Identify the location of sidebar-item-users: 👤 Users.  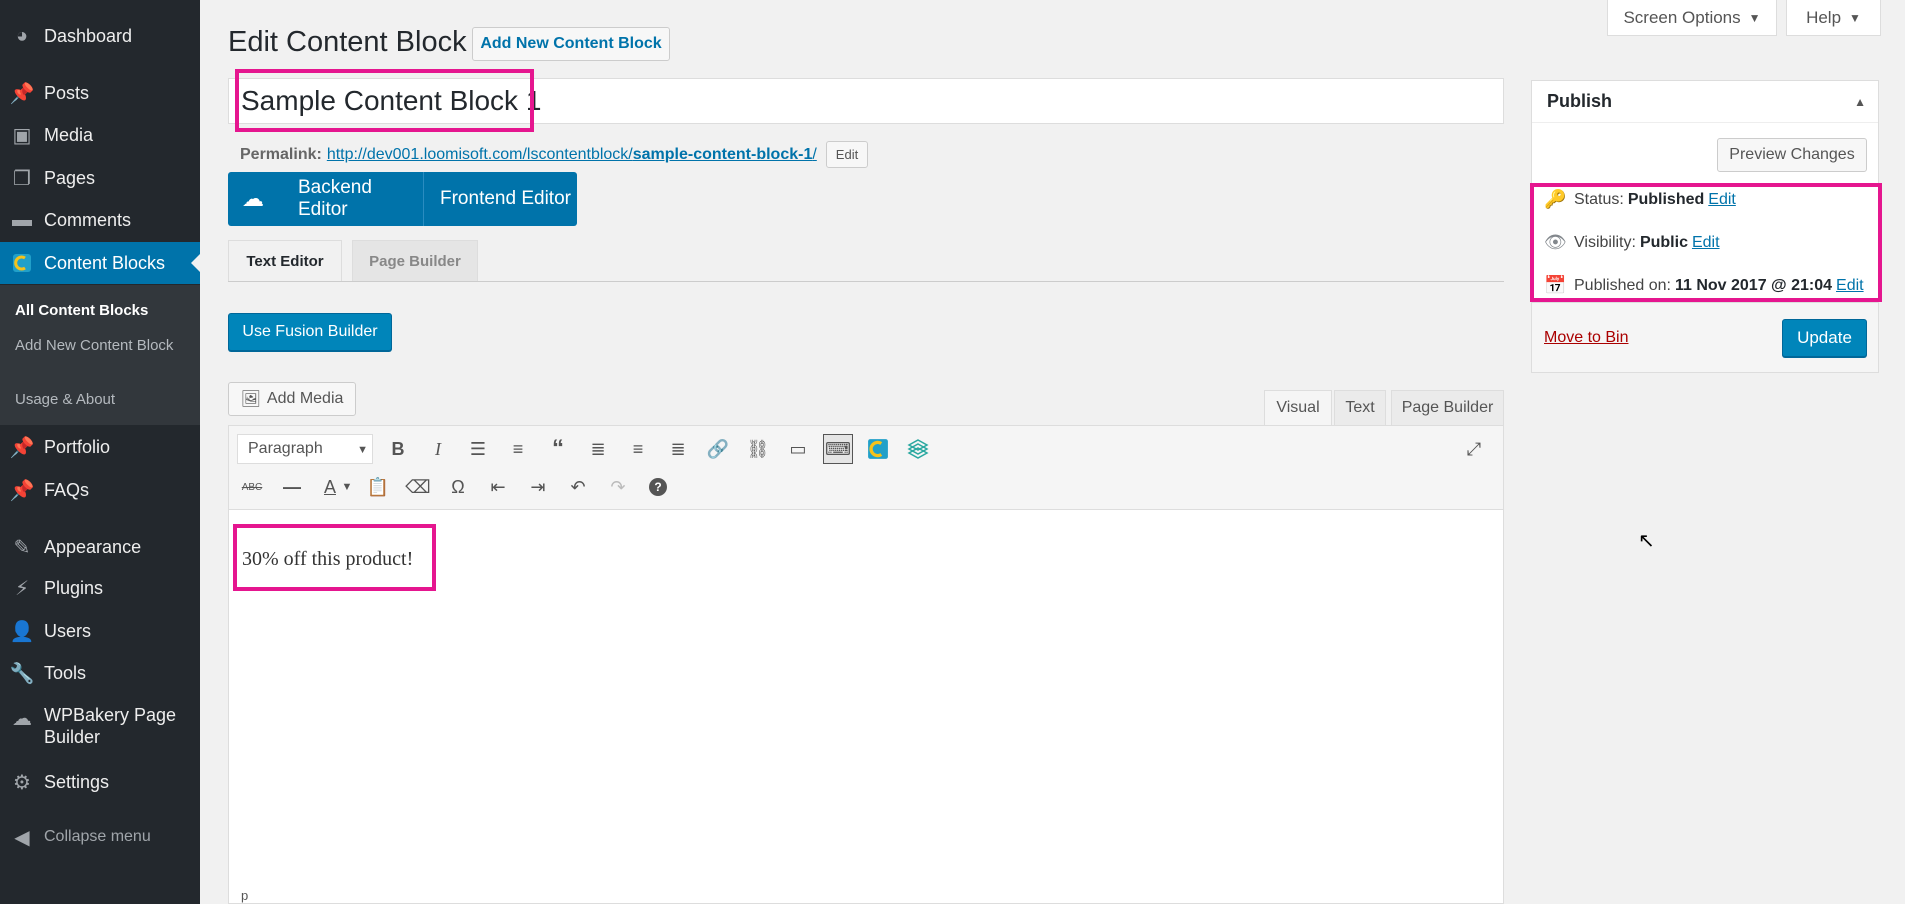
(100, 631).